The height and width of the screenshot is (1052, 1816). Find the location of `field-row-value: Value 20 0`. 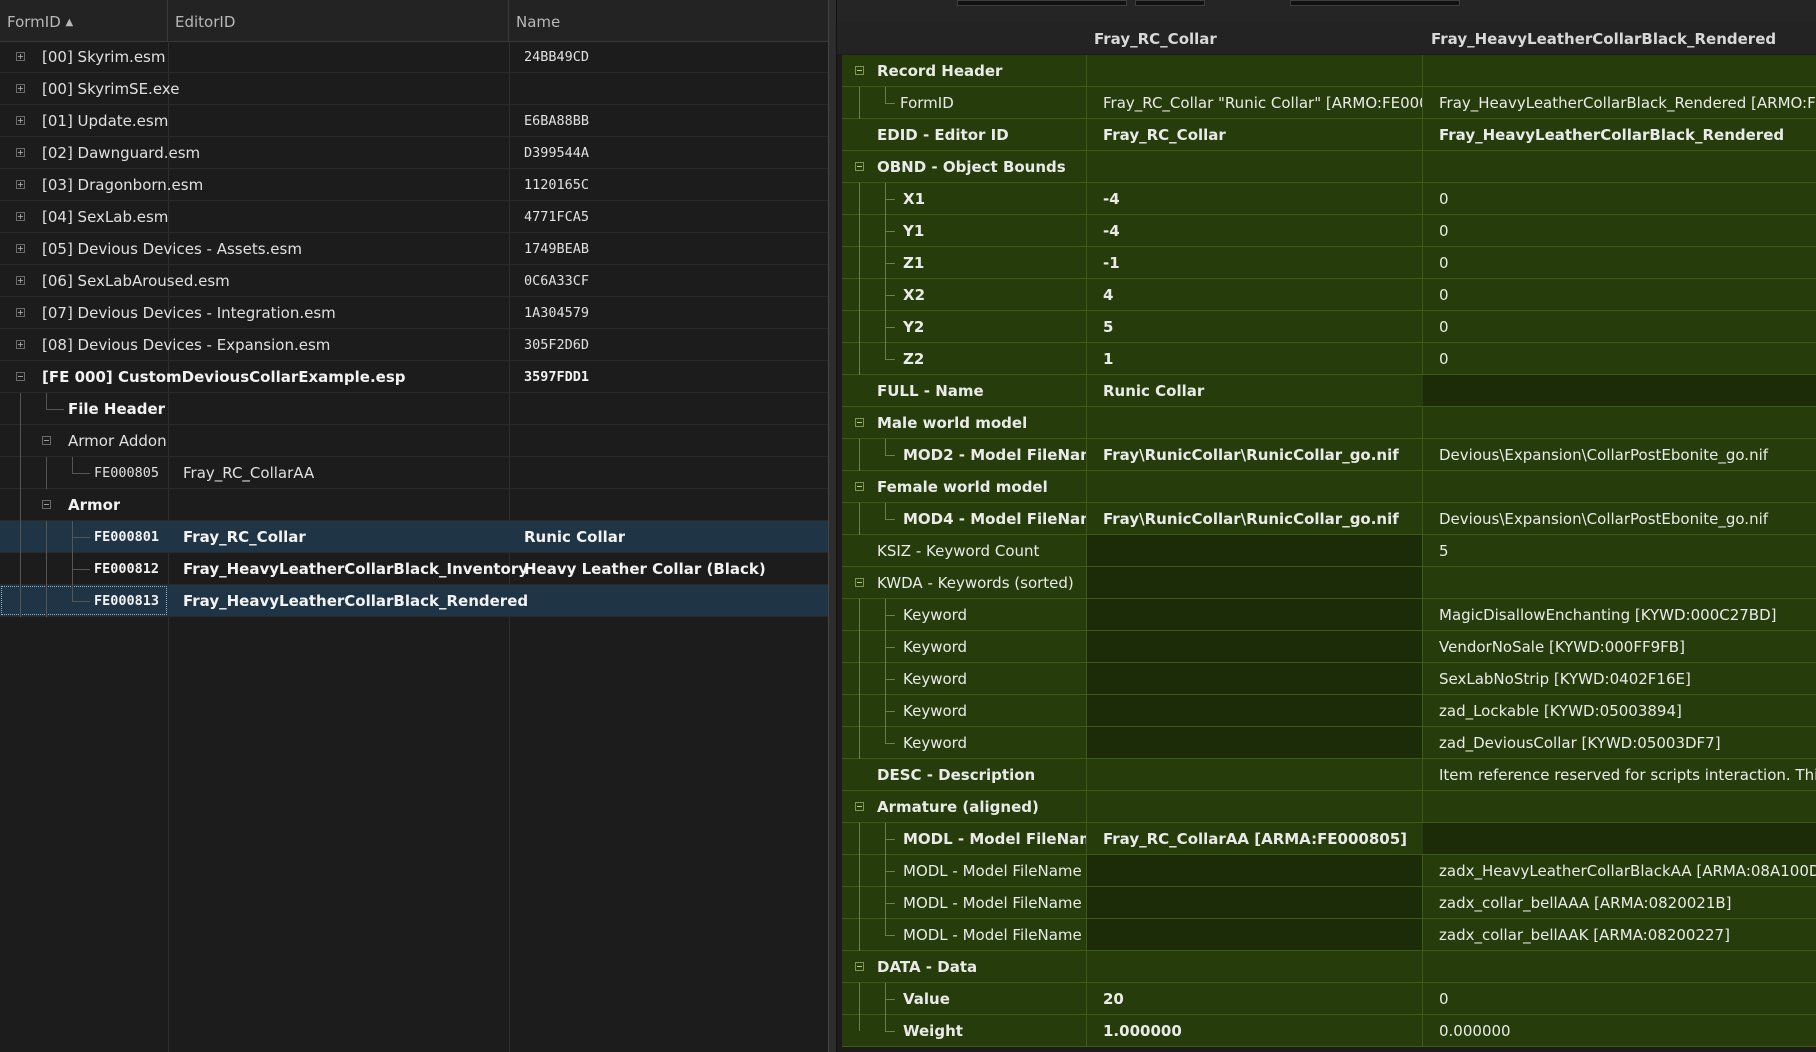

field-row-value: Value 20 0 is located at coordinates (1329, 999).